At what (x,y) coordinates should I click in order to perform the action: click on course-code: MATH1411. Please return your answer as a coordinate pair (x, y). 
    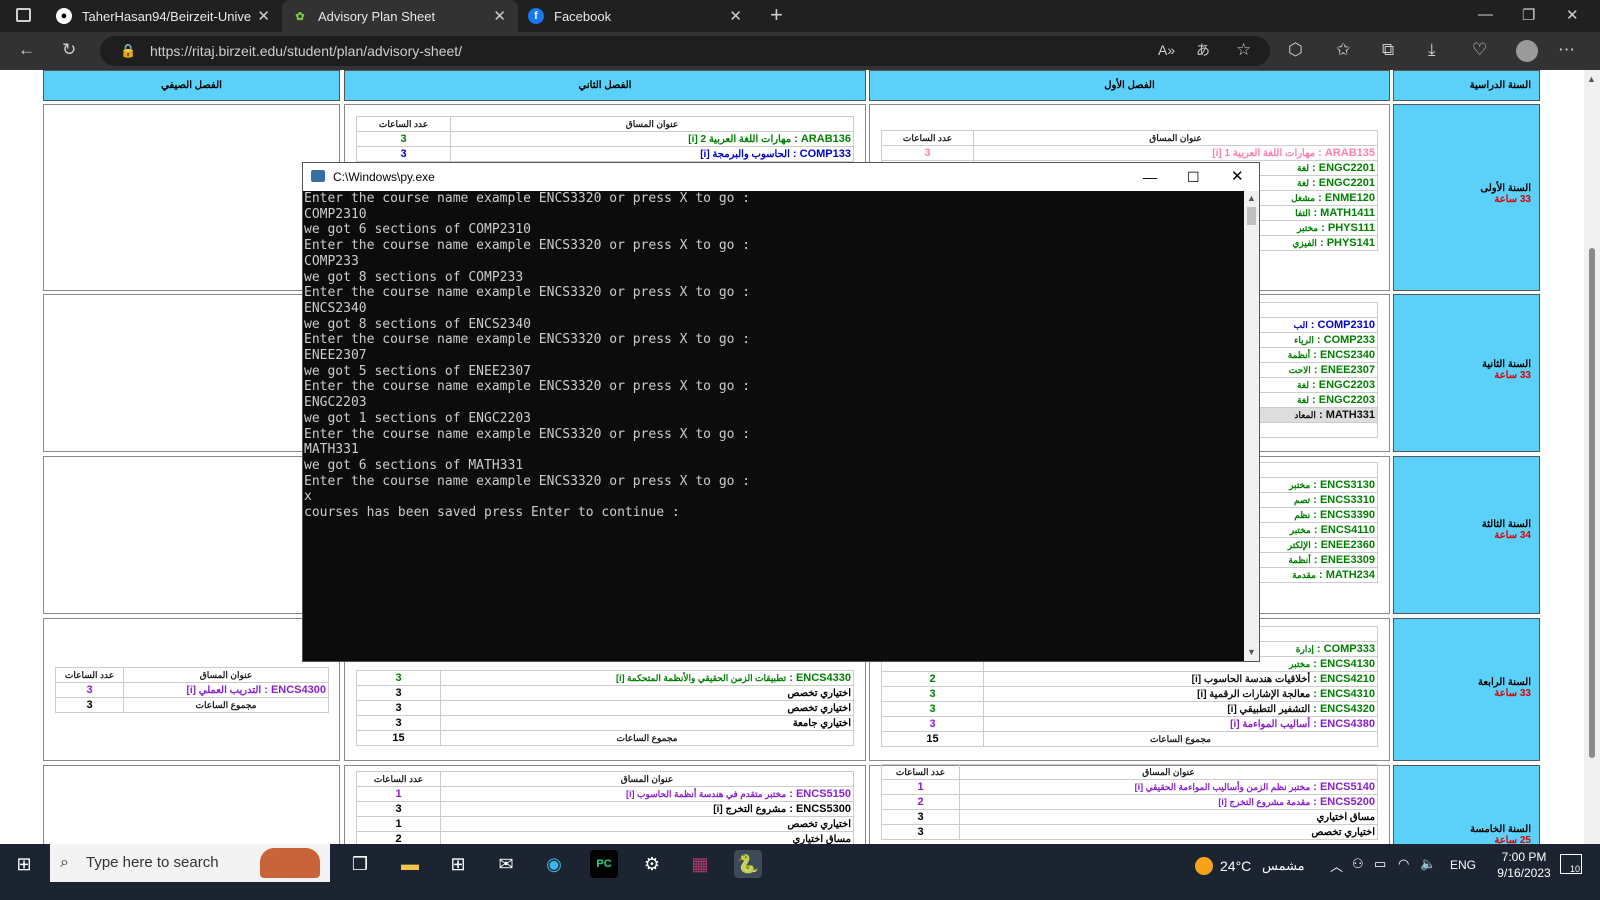
    Looking at the image, I should click on (1347, 213).